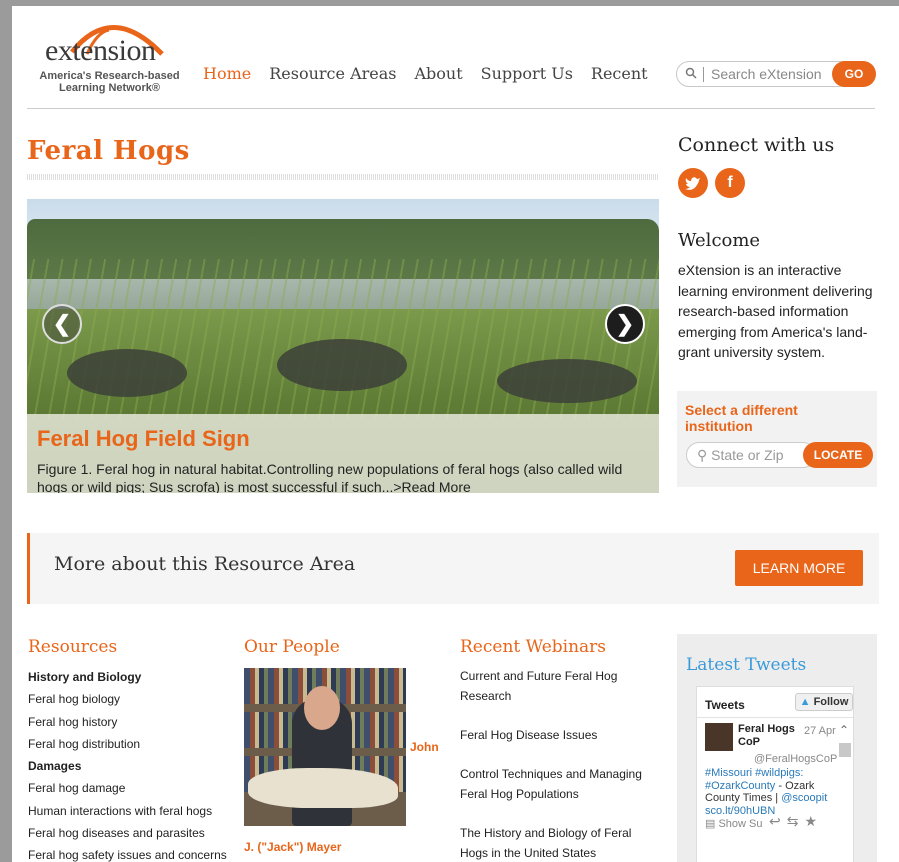 This screenshot has height=862, width=899. What do you see at coordinates (845, 730) in the screenshot?
I see `scroll-up-icon: ⌃` at bounding box center [845, 730].